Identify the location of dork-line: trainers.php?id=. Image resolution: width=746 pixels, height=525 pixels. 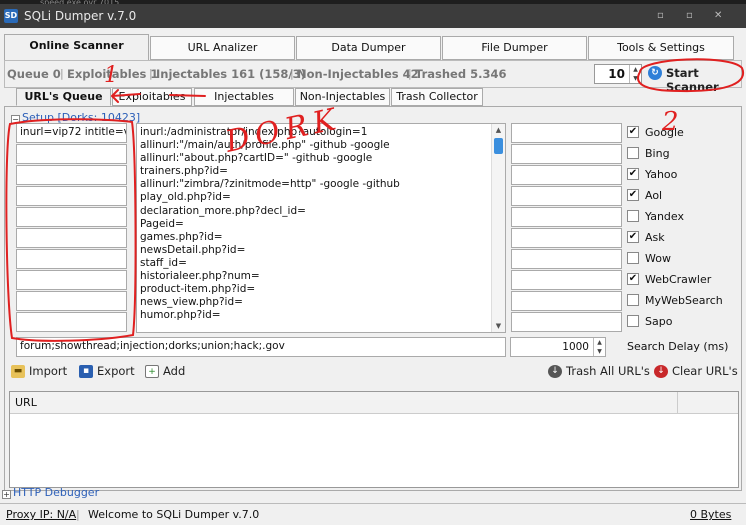
(184, 171).